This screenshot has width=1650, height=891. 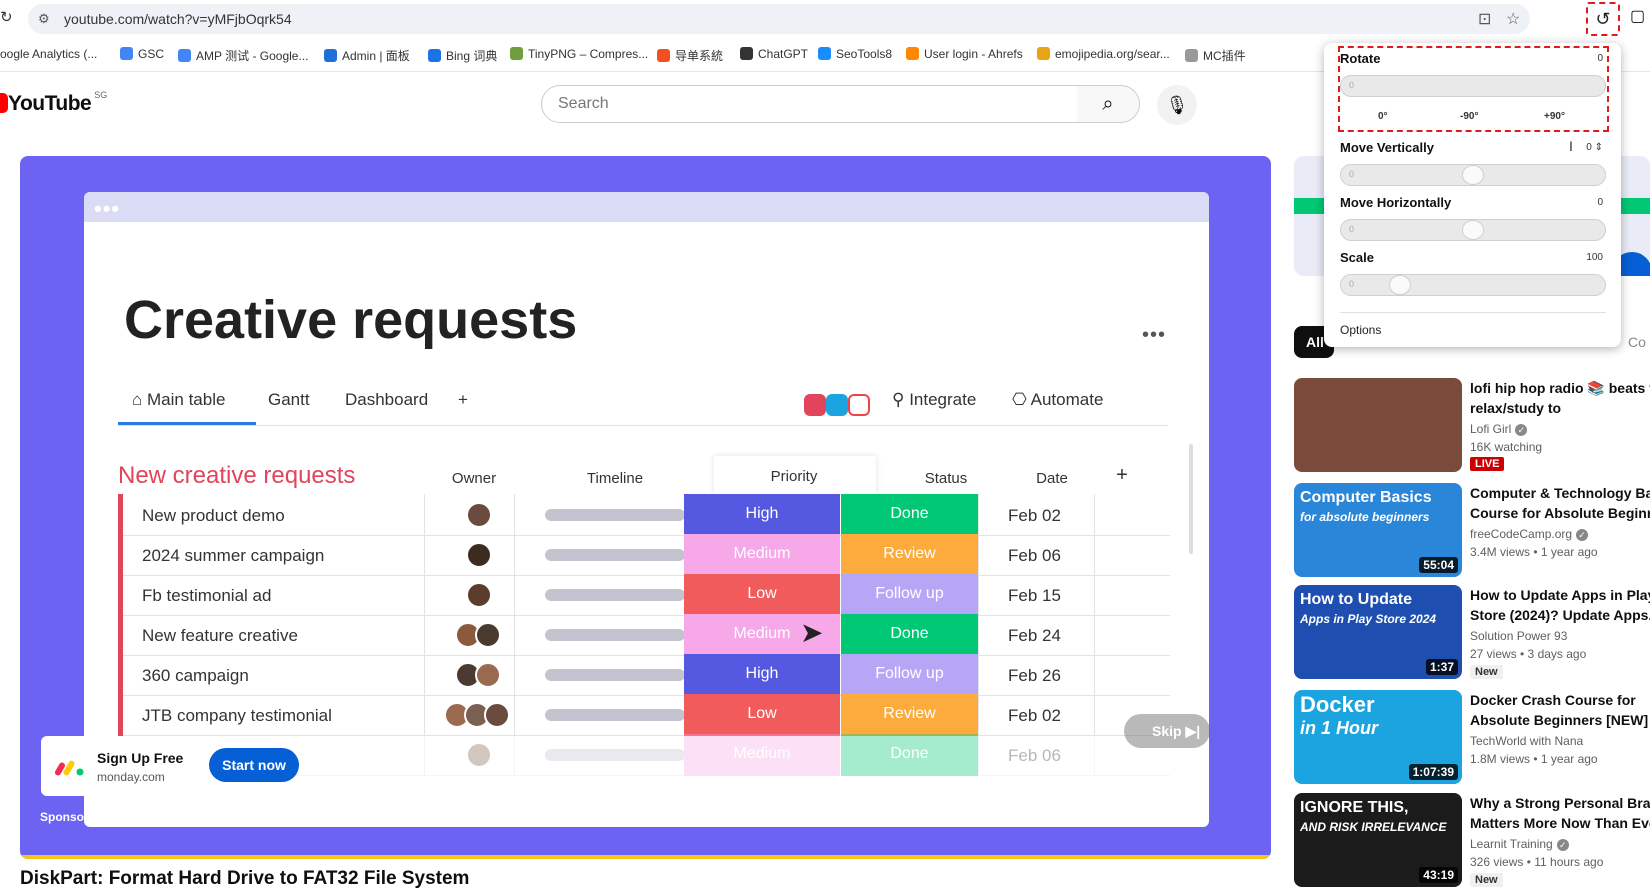 I want to click on search-box, so click(x=809, y=104).